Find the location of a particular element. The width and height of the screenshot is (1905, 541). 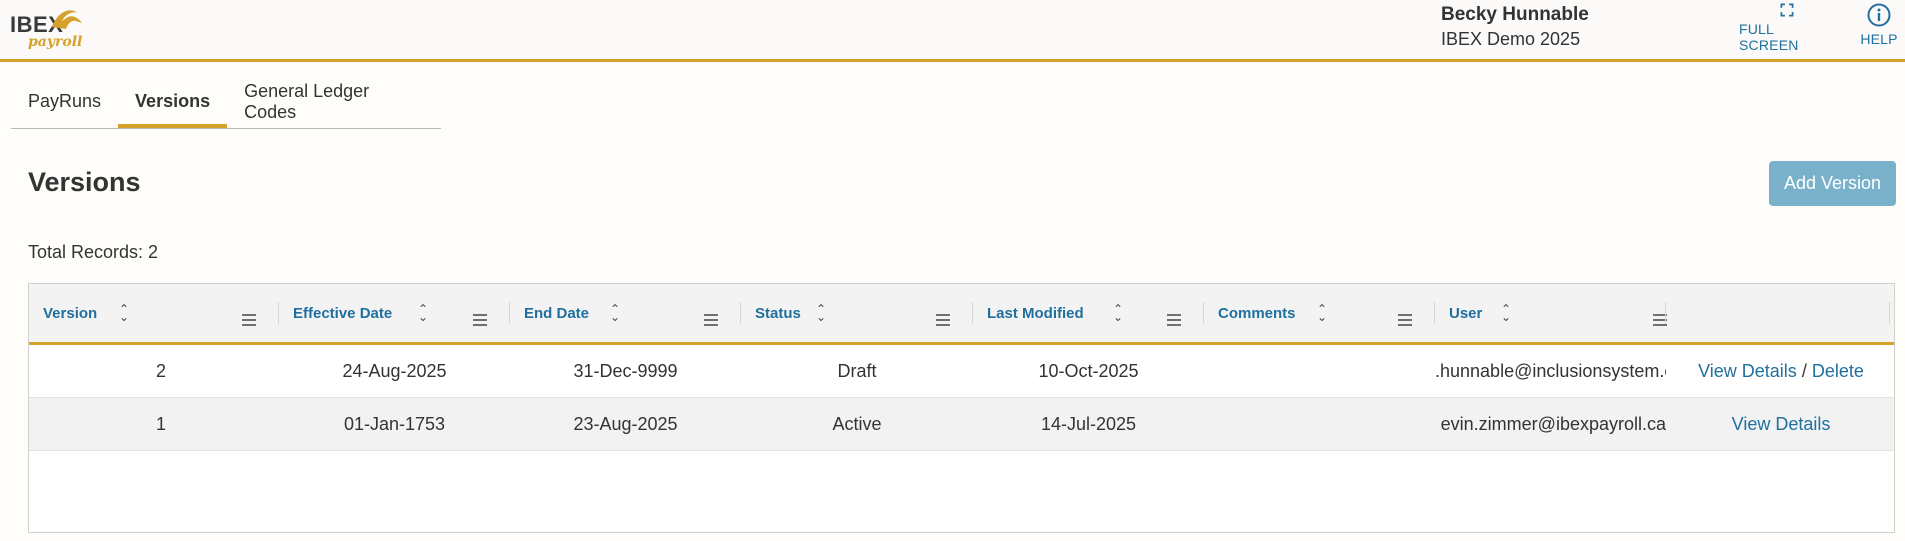

cell-actions: View Details / Delete is located at coordinates (1780, 371).